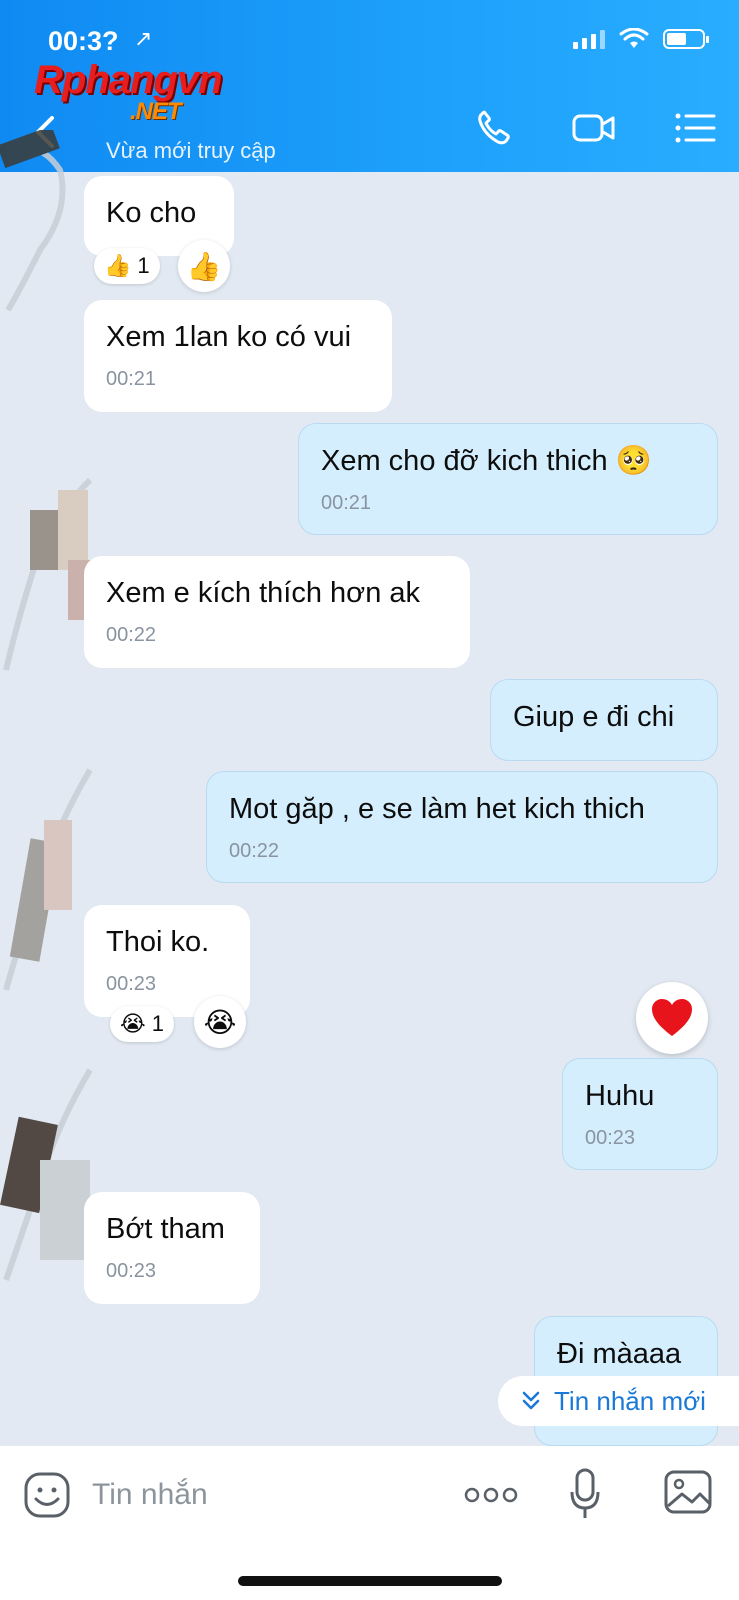  I want to click on new-messages-label: Tin nhắn mới, so click(630, 1400).